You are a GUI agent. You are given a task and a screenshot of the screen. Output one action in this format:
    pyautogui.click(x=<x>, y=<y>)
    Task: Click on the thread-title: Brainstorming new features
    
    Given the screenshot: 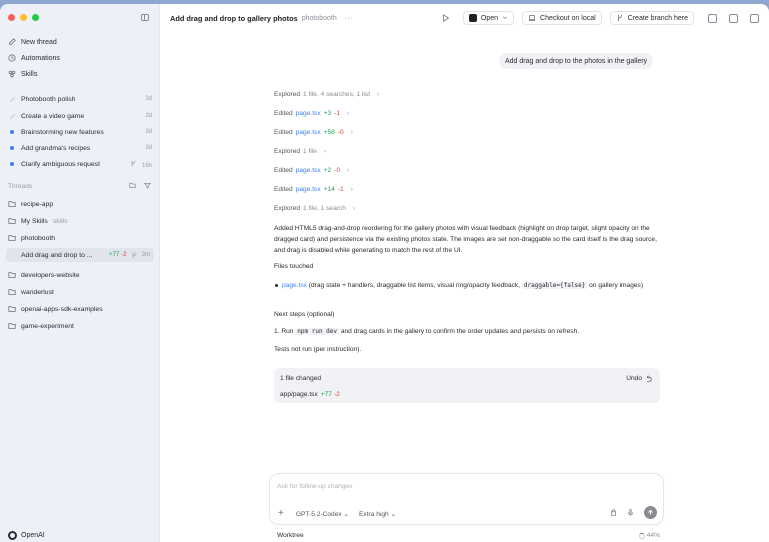 What is the action you would take?
    pyautogui.click(x=62, y=132)
    